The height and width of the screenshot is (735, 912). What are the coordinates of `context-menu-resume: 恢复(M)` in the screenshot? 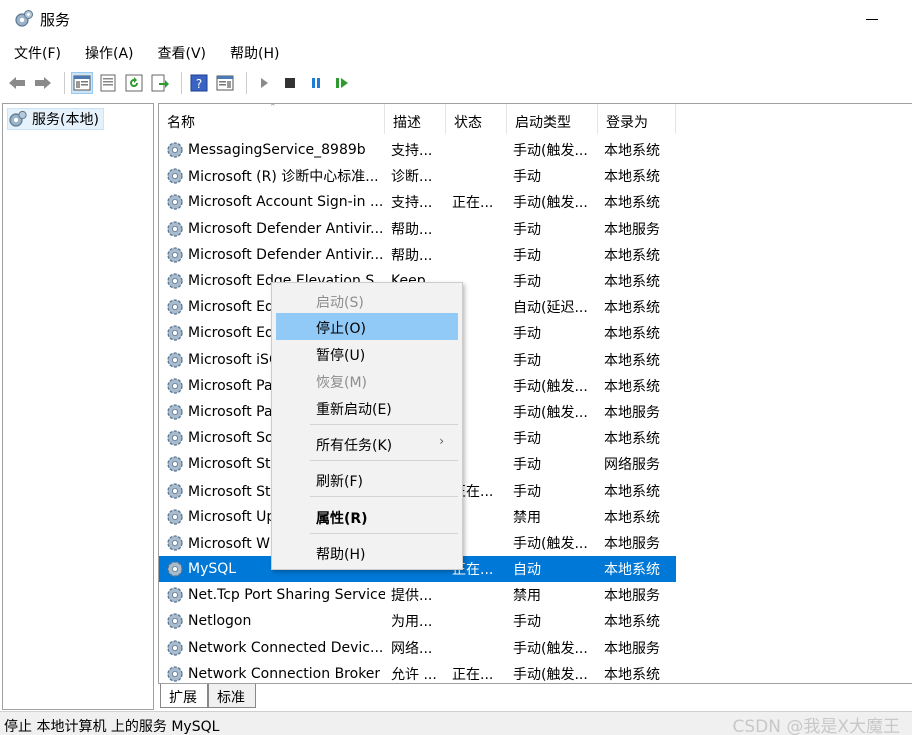 It's located at (367, 380).